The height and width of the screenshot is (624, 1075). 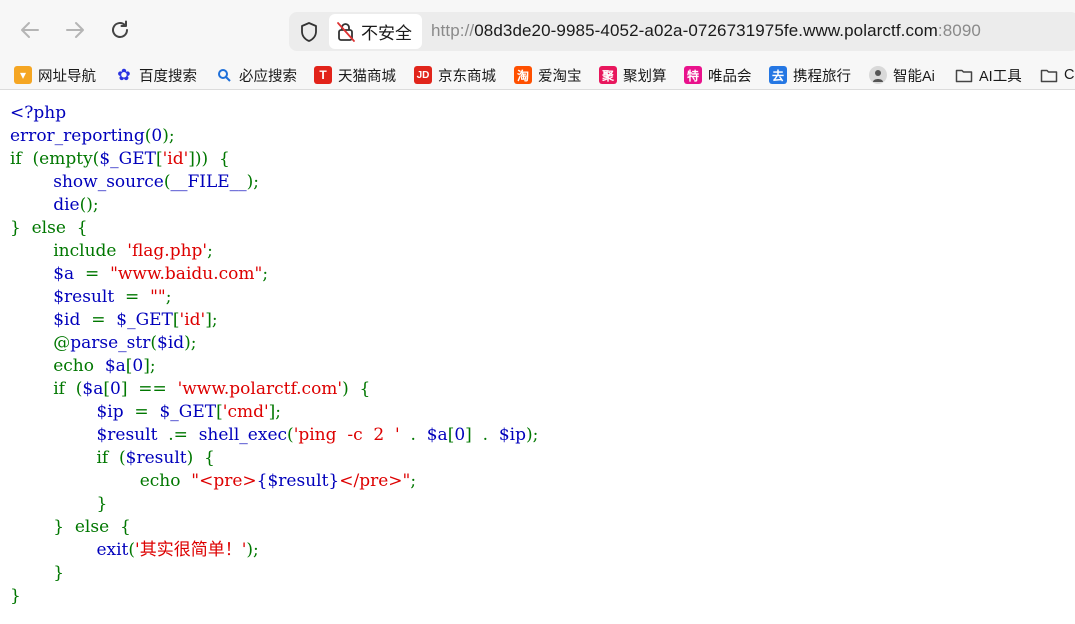 What do you see at coordinates (560, 76) in the screenshot?
I see `bookmark-label: 爱淘宝` at bounding box center [560, 76].